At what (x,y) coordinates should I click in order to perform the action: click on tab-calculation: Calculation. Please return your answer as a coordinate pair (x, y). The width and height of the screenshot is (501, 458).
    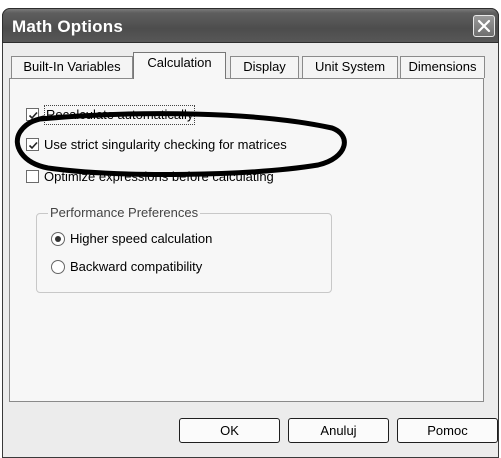
    Looking at the image, I should click on (179, 65).